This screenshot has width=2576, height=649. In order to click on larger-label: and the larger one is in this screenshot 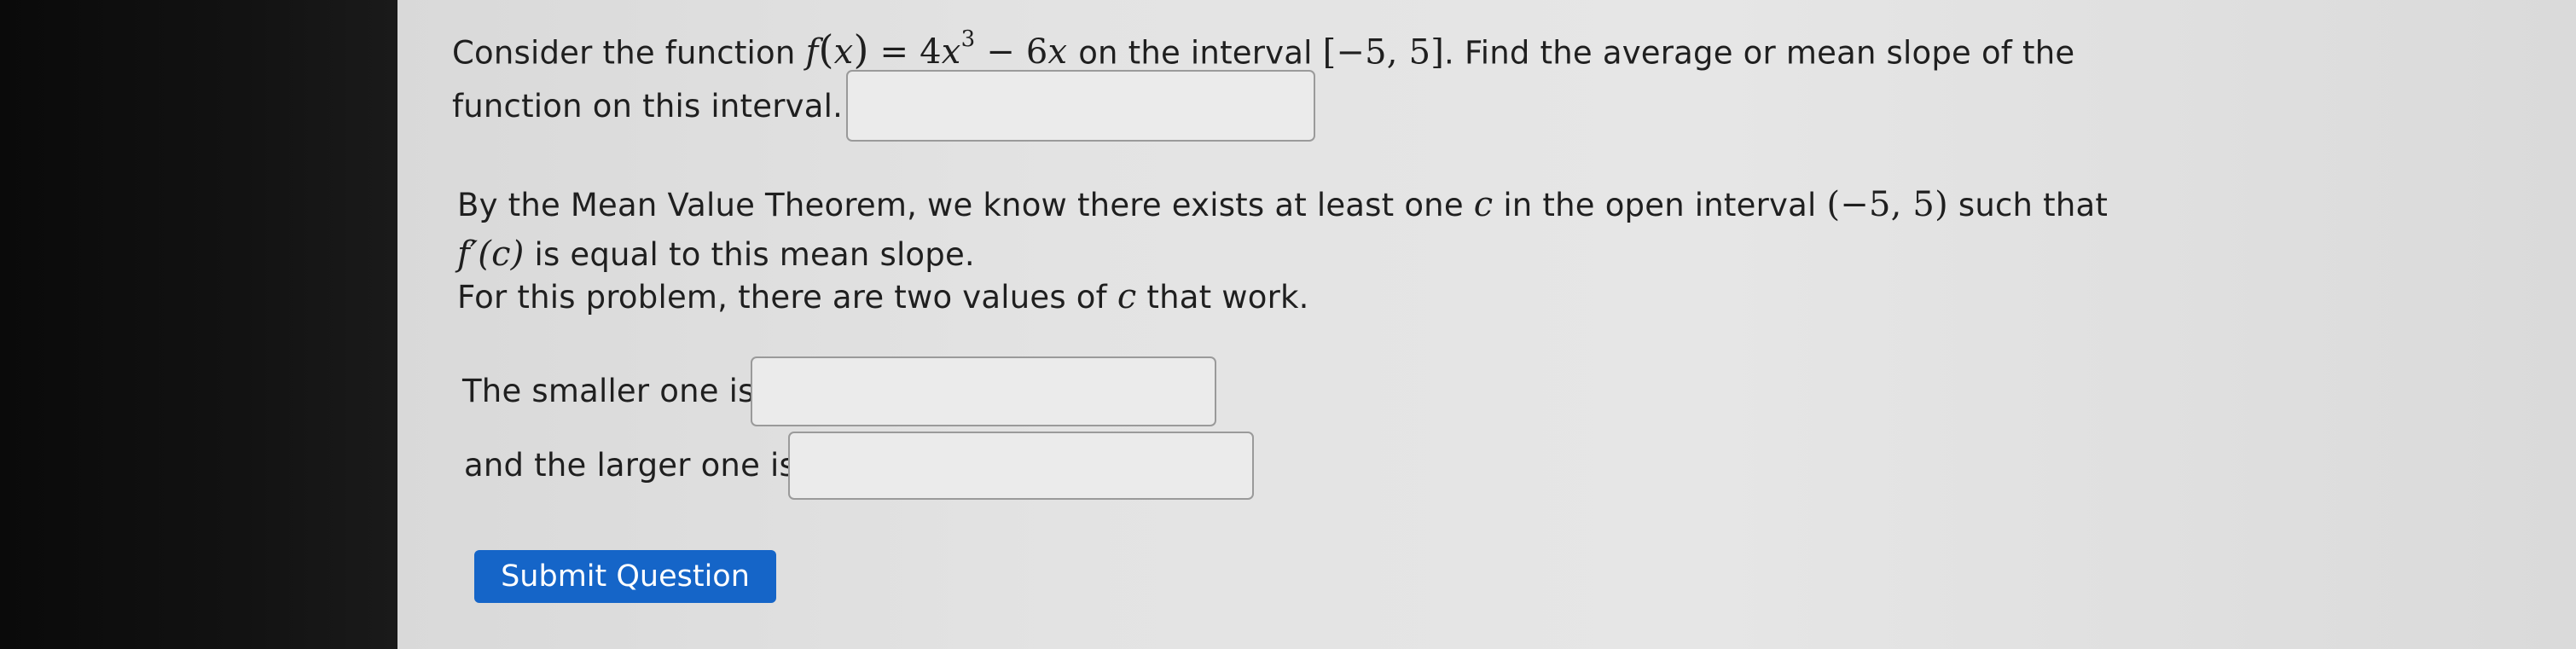, I will do `click(630, 465)`.